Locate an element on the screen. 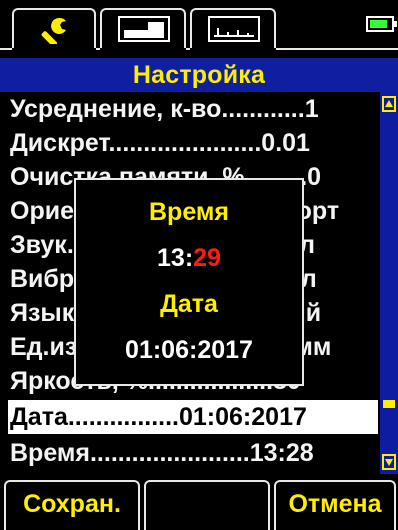 The height and width of the screenshot is (530, 398). scrollbar is located at coordinates (389, 283).